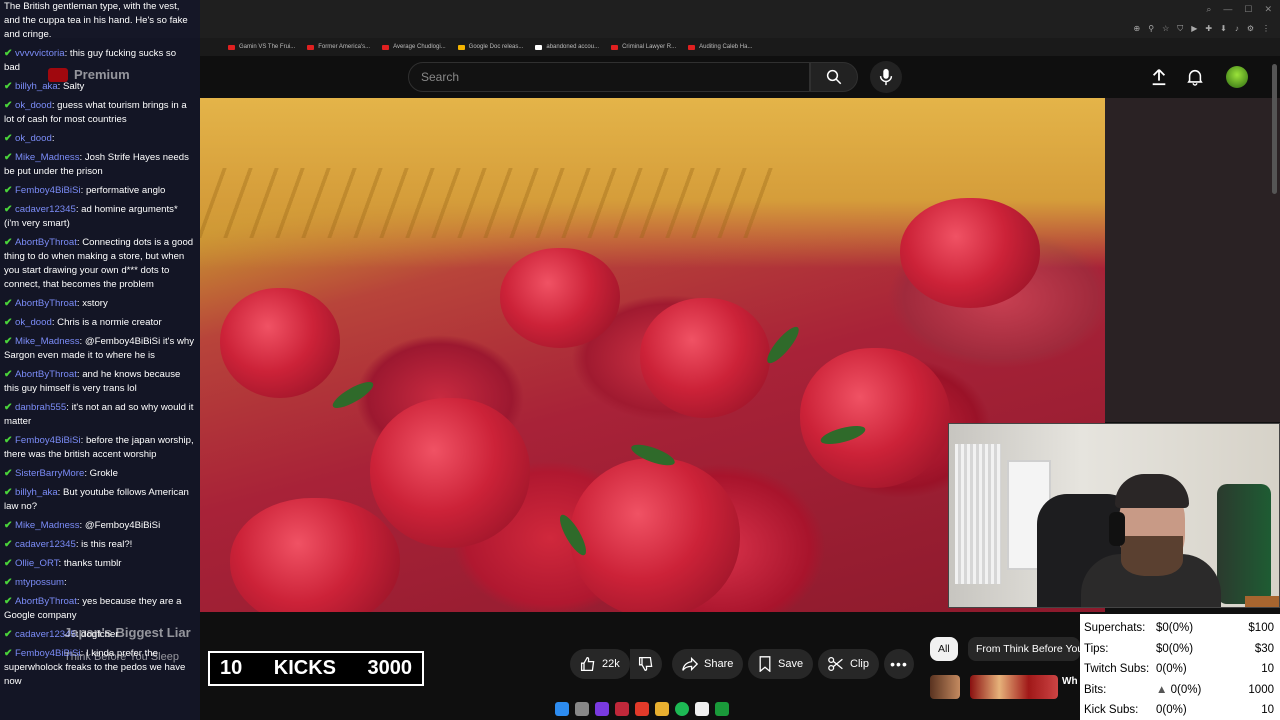 This screenshot has width=1280, height=720. I want to click on shield-icon: ⛉, so click(1180, 29).